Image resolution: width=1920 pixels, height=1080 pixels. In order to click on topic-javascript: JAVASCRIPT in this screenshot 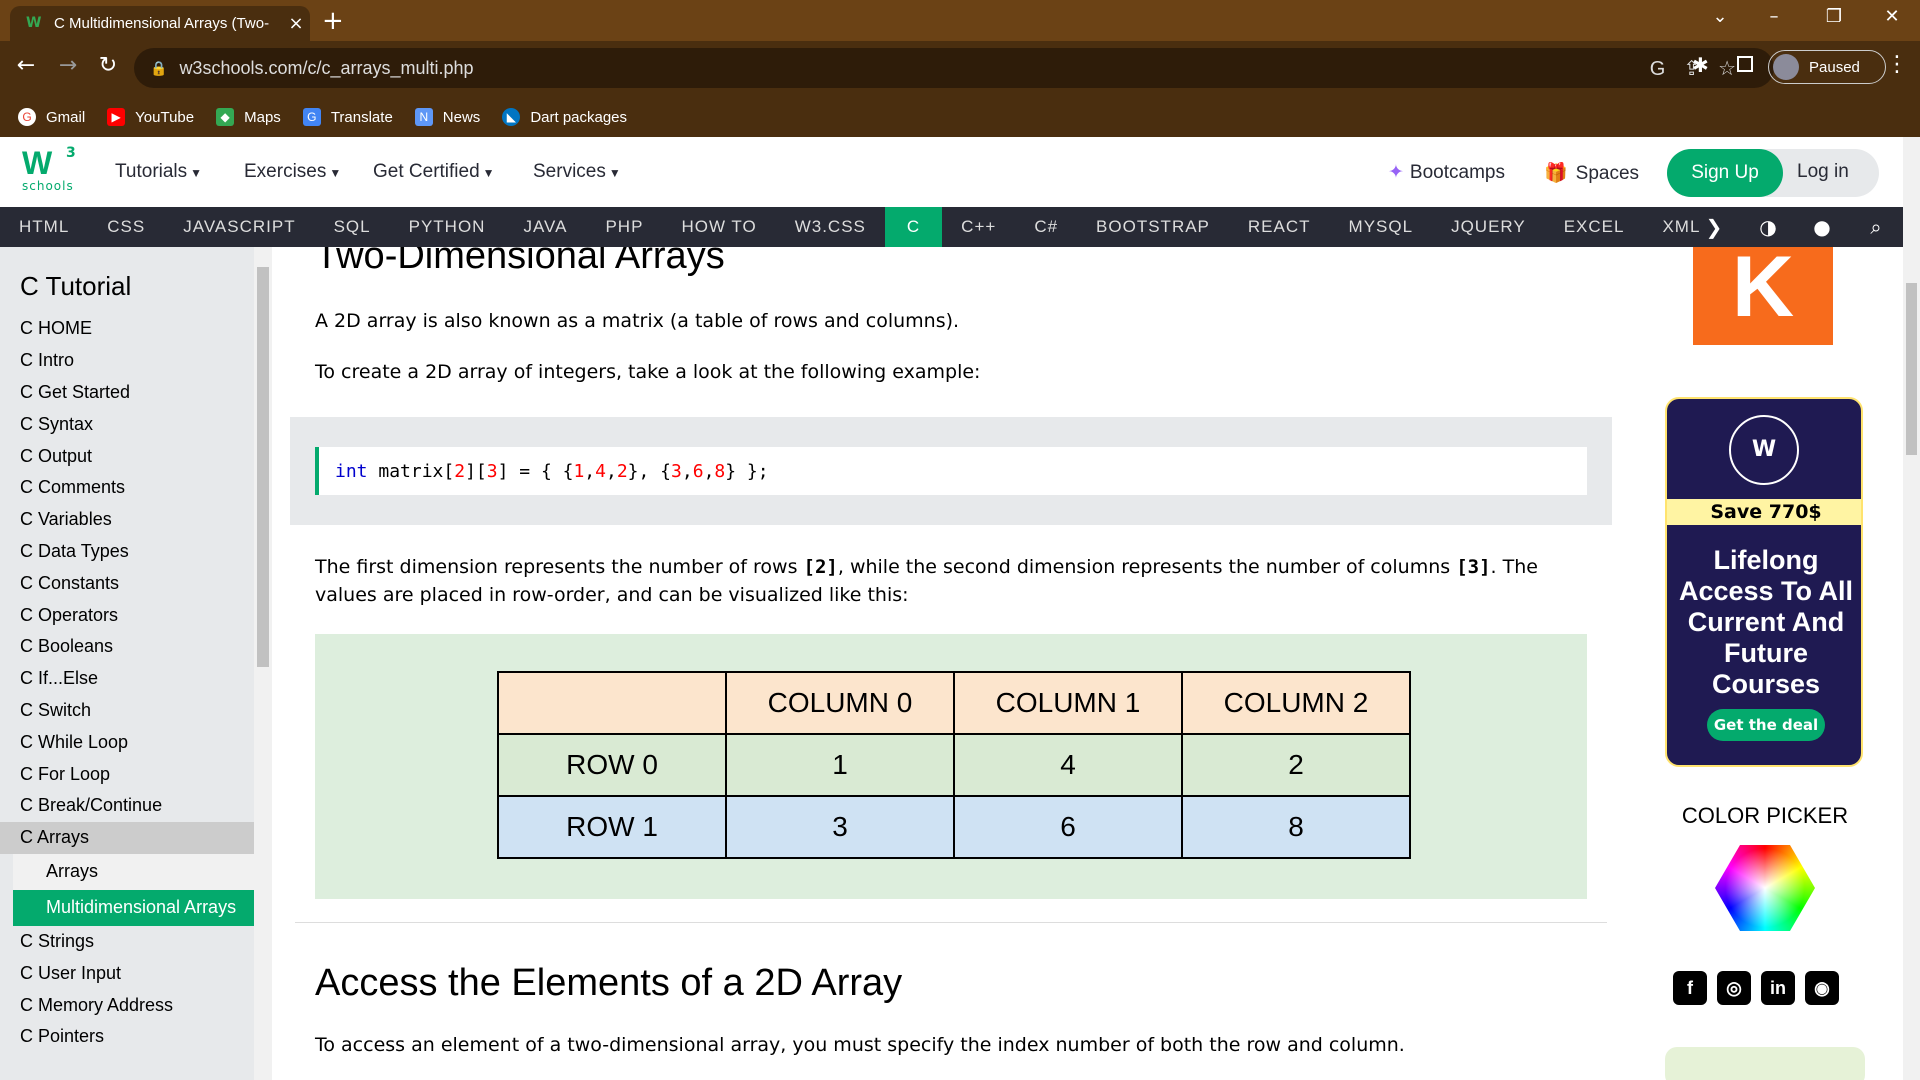, I will do `click(239, 227)`.